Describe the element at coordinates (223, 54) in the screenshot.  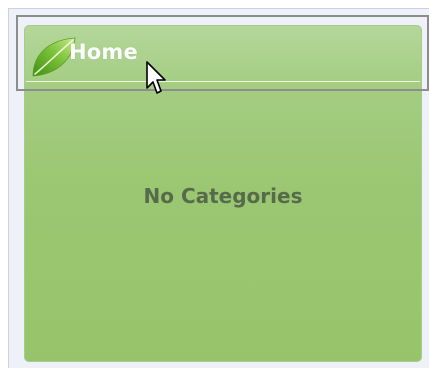
I see `panel-header: Home` at that location.